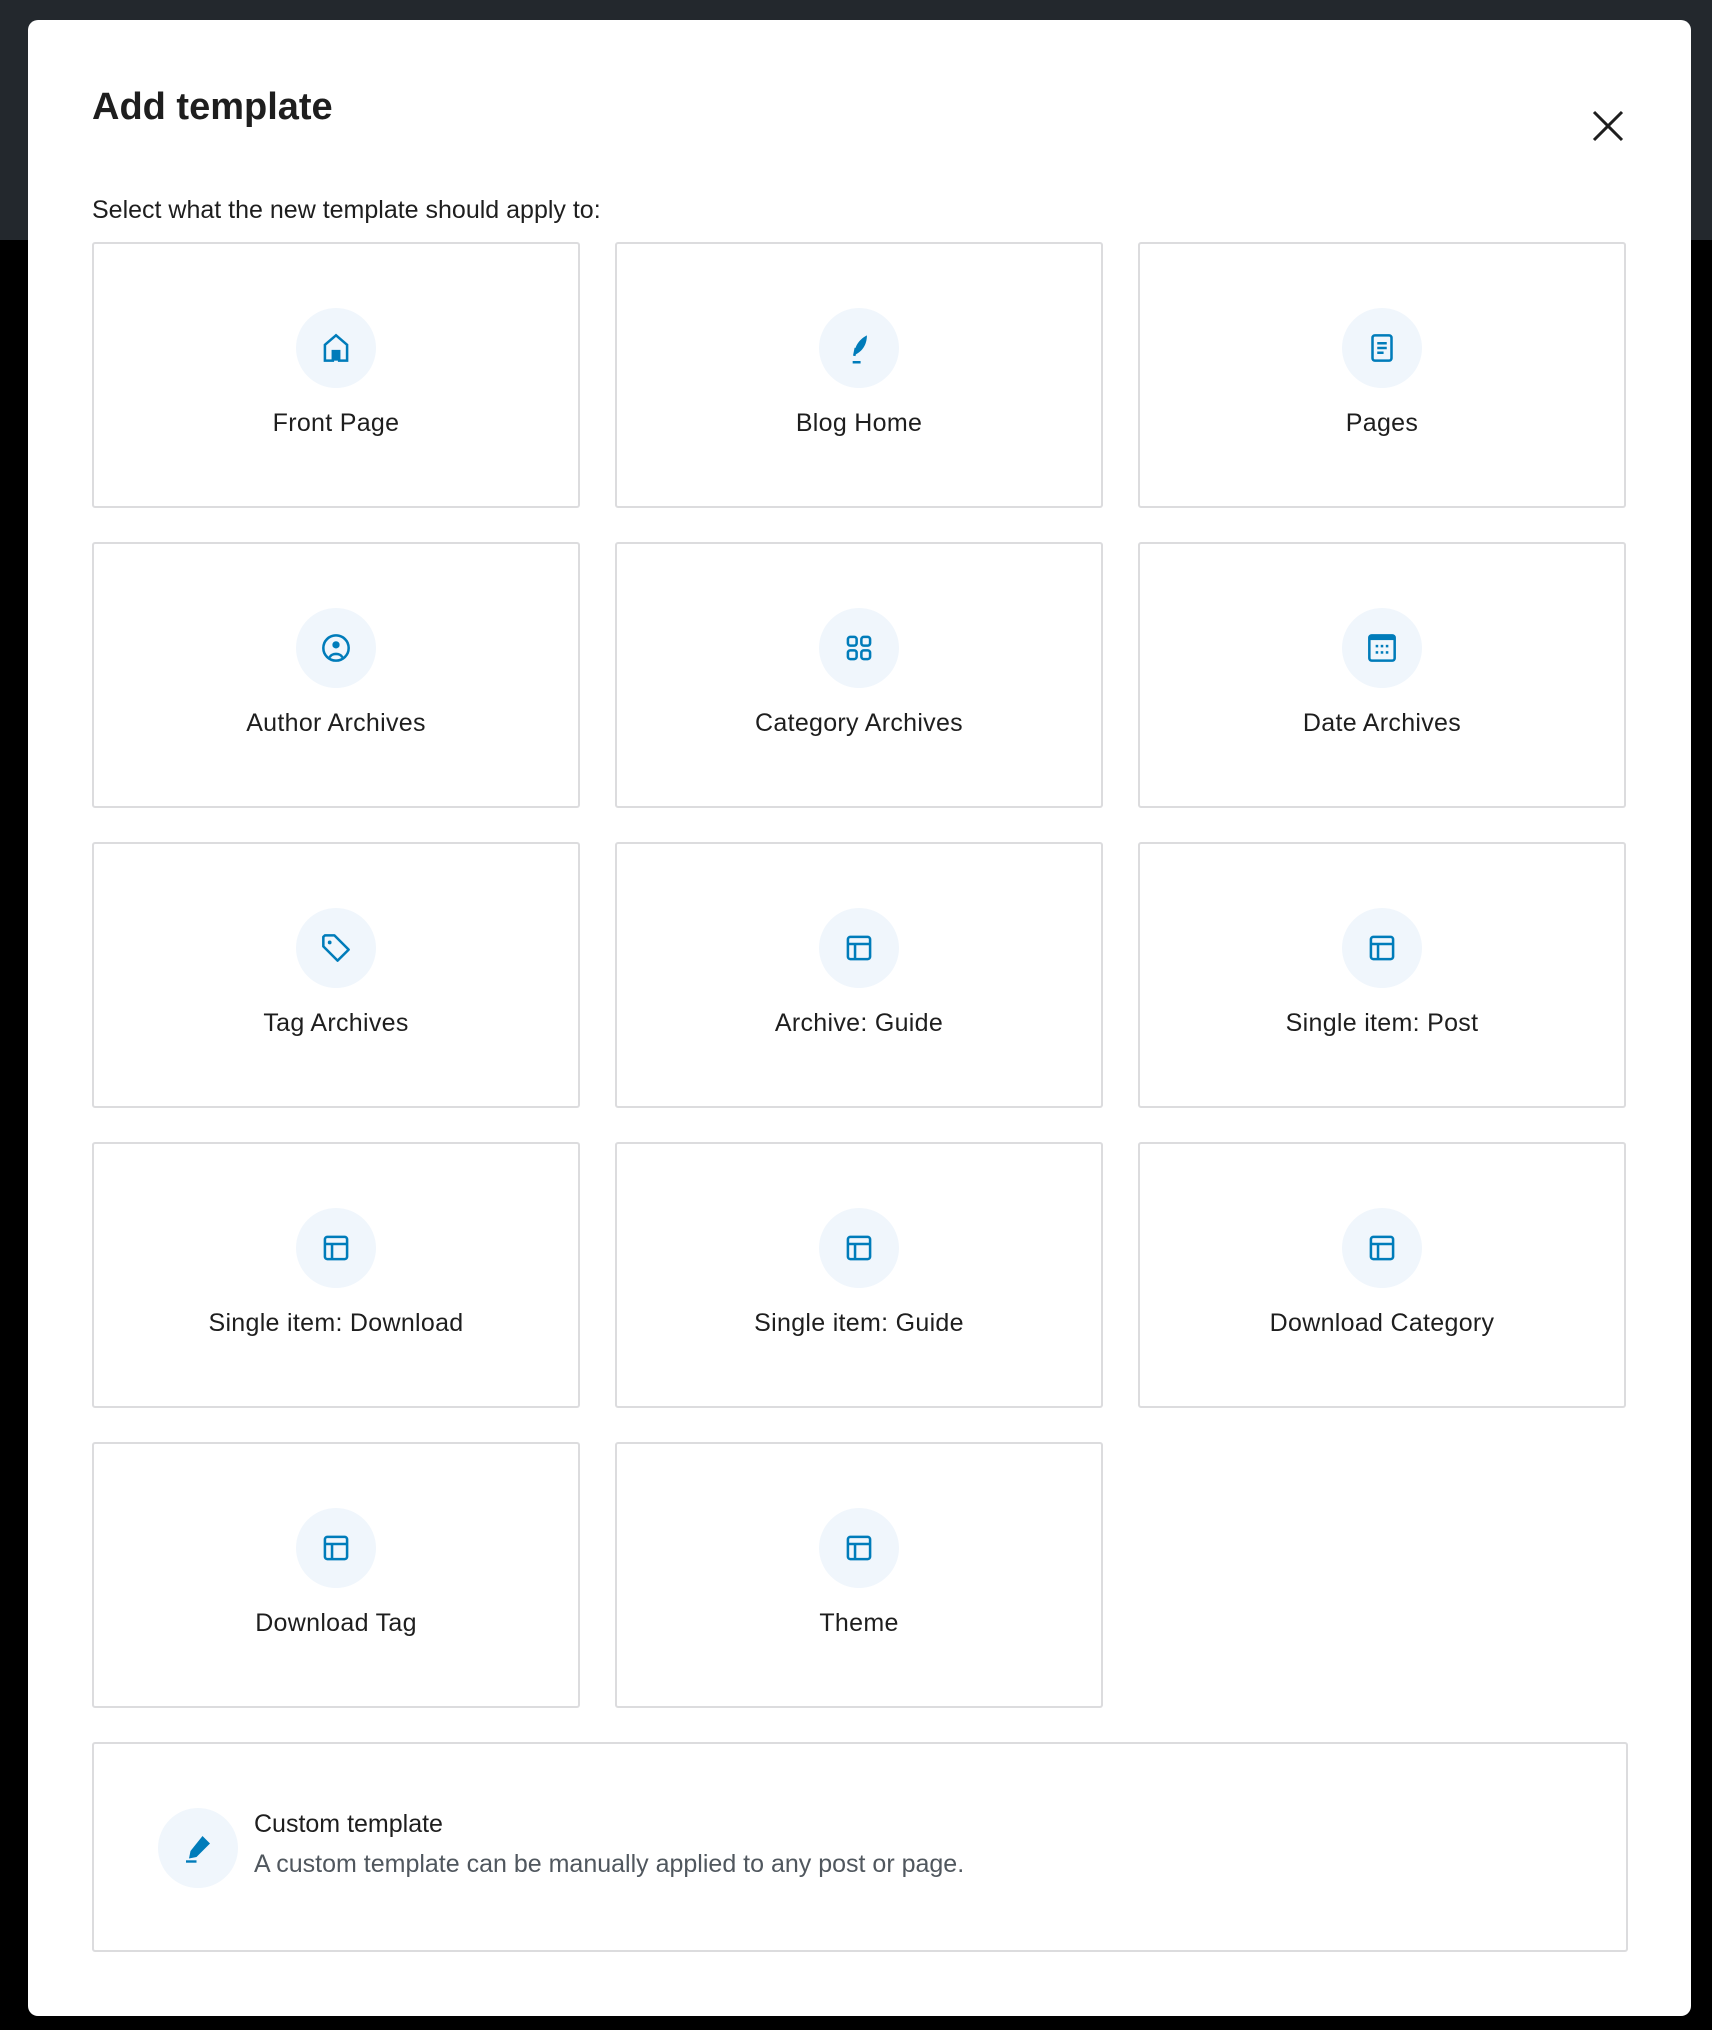 The image size is (1712, 2030). What do you see at coordinates (348, 1824) in the screenshot?
I see `custom-template-title: Custom template` at bounding box center [348, 1824].